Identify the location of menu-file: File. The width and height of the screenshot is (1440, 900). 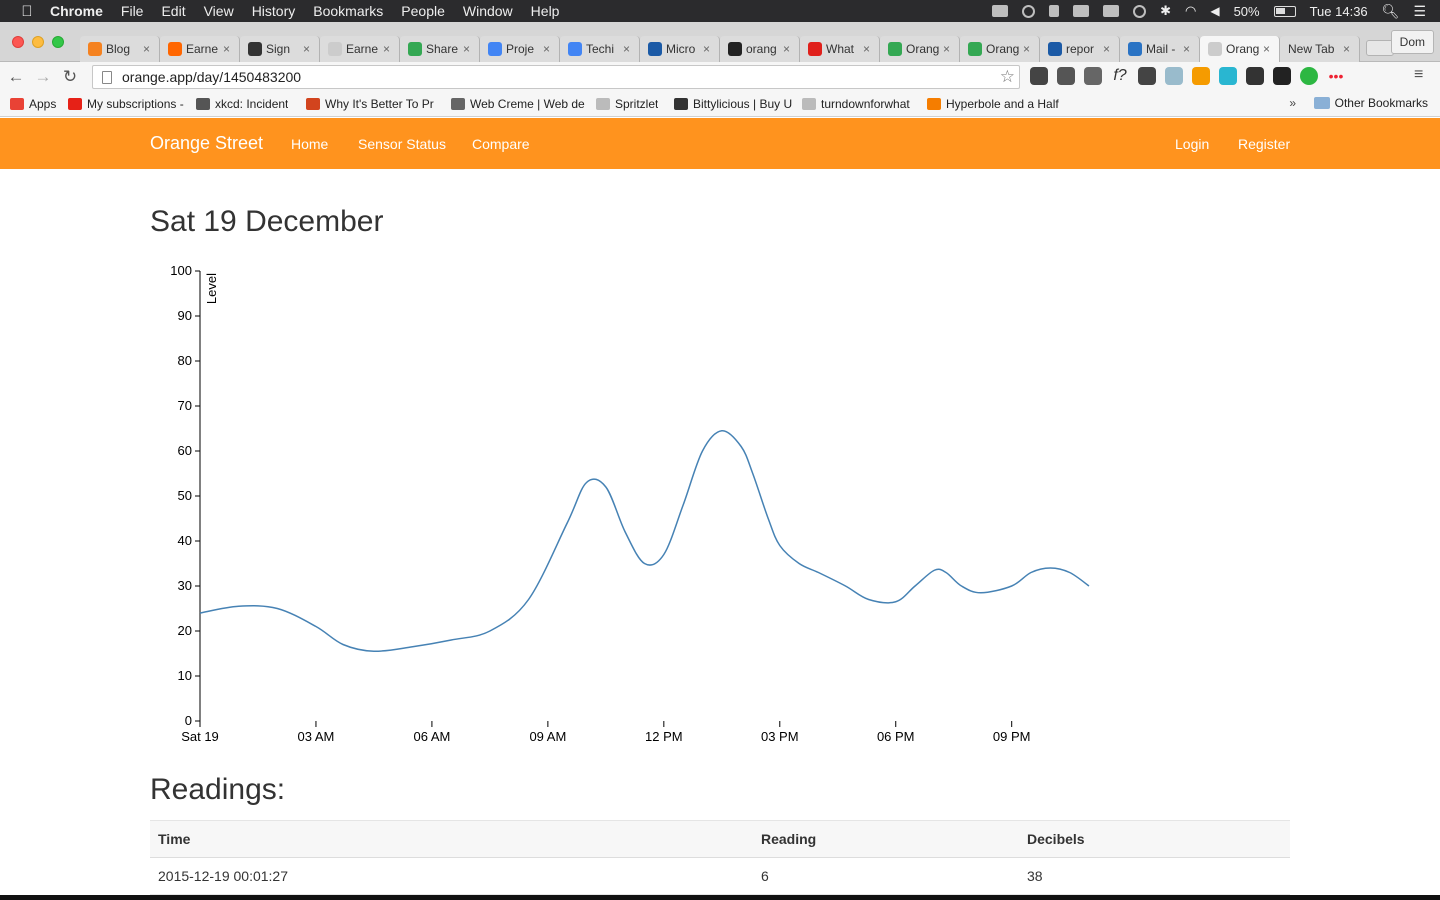
(132, 11).